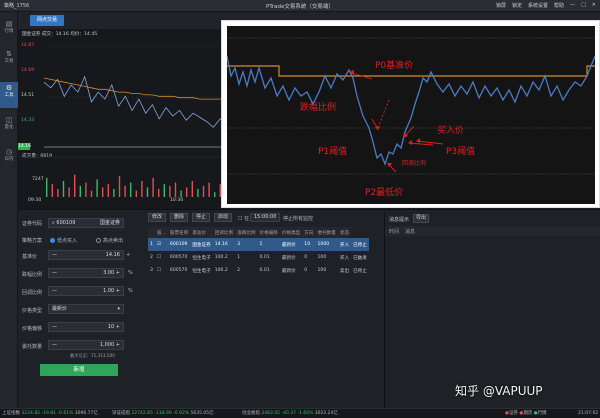  What do you see at coordinates (414, 163) in the screenshot?
I see `label-rebound-ratio: 回调比例` at bounding box center [414, 163].